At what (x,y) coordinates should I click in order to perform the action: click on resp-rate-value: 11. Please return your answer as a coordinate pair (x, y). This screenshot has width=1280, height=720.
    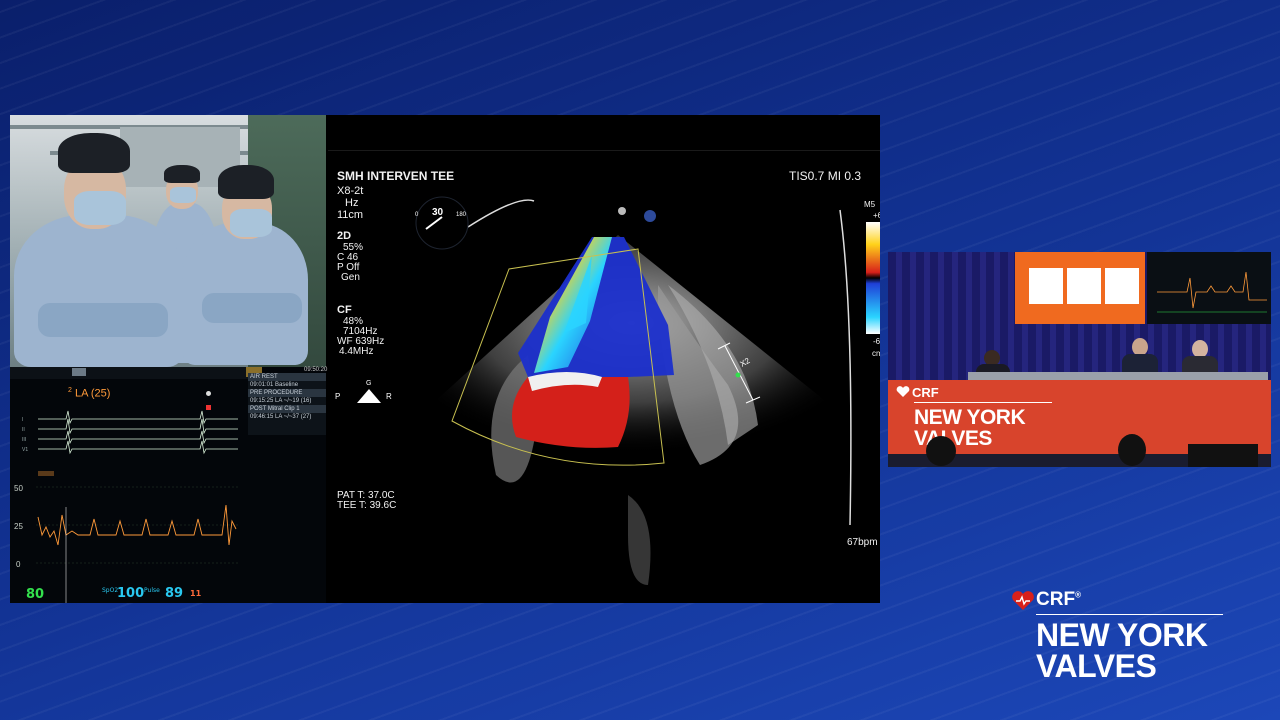
    Looking at the image, I should click on (196, 593).